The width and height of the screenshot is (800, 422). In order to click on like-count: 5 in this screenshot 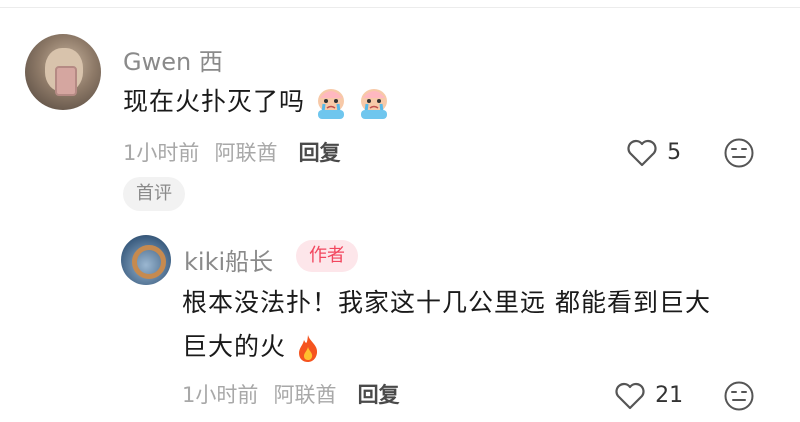, I will do `click(674, 152)`.